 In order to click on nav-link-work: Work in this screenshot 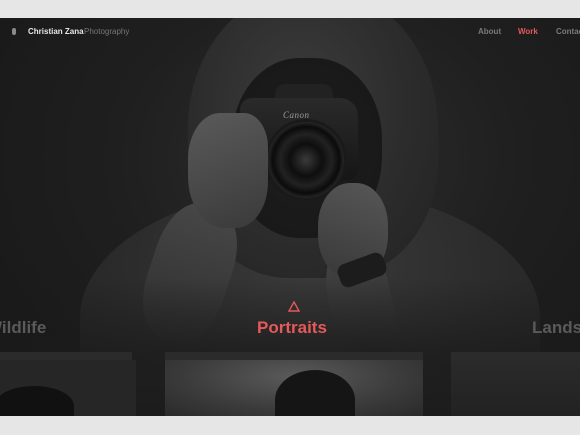, I will do `click(528, 31)`.